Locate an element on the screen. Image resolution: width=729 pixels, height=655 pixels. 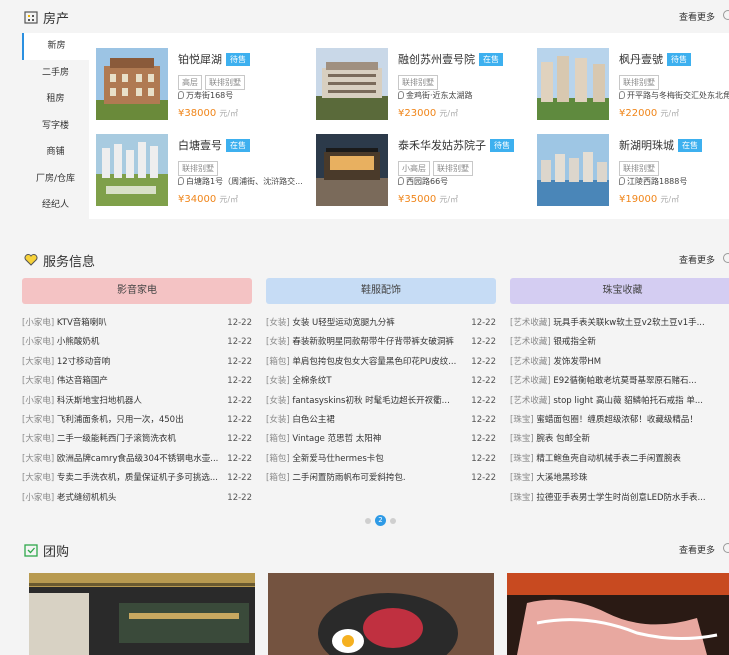
list-item: [珠宝] 大溪地黑珍珠 is located at coordinates (619, 478).